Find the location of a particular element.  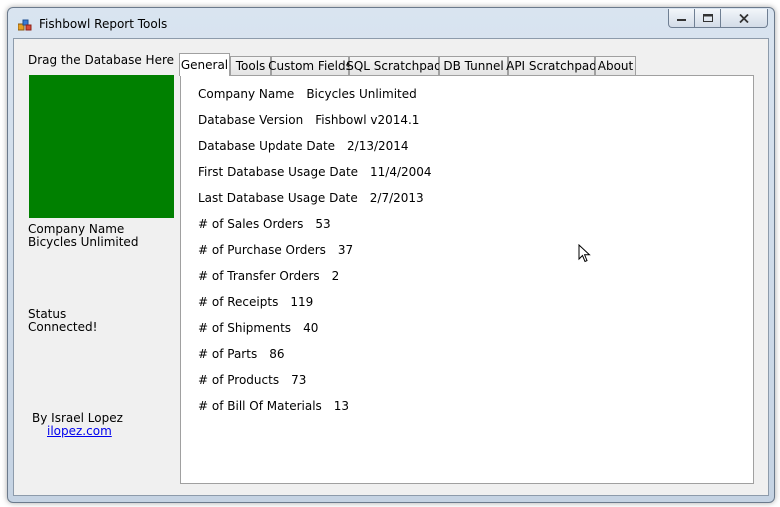

app-icon is located at coordinates (25, 25).